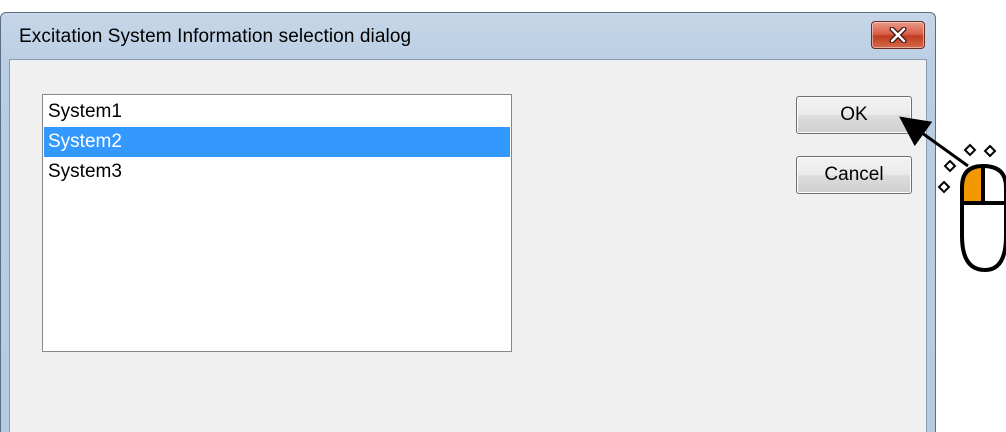 This screenshot has width=1006, height=432. I want to click on mouse-left-click-icon, so click(983, 218).